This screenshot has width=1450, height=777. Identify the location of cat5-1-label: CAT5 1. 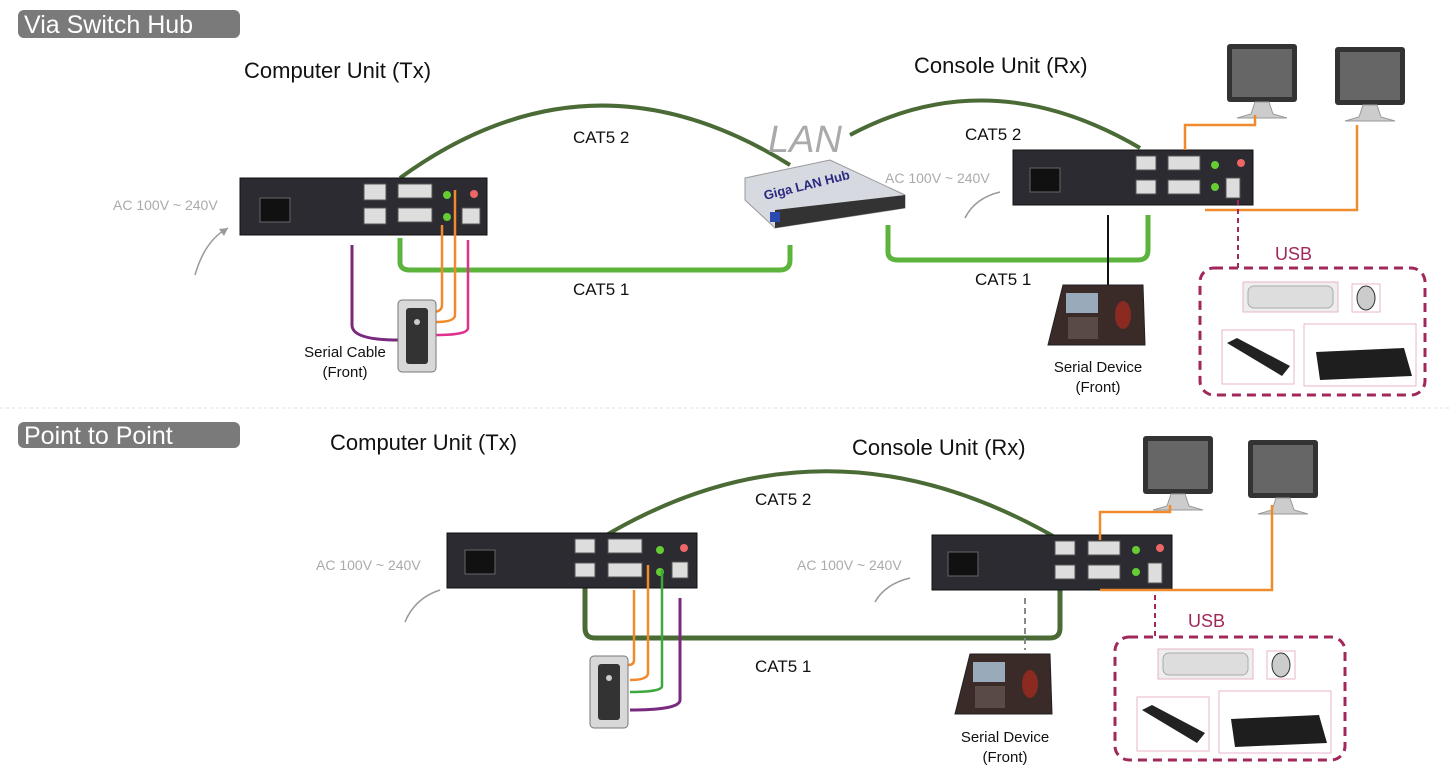
(783, 666).